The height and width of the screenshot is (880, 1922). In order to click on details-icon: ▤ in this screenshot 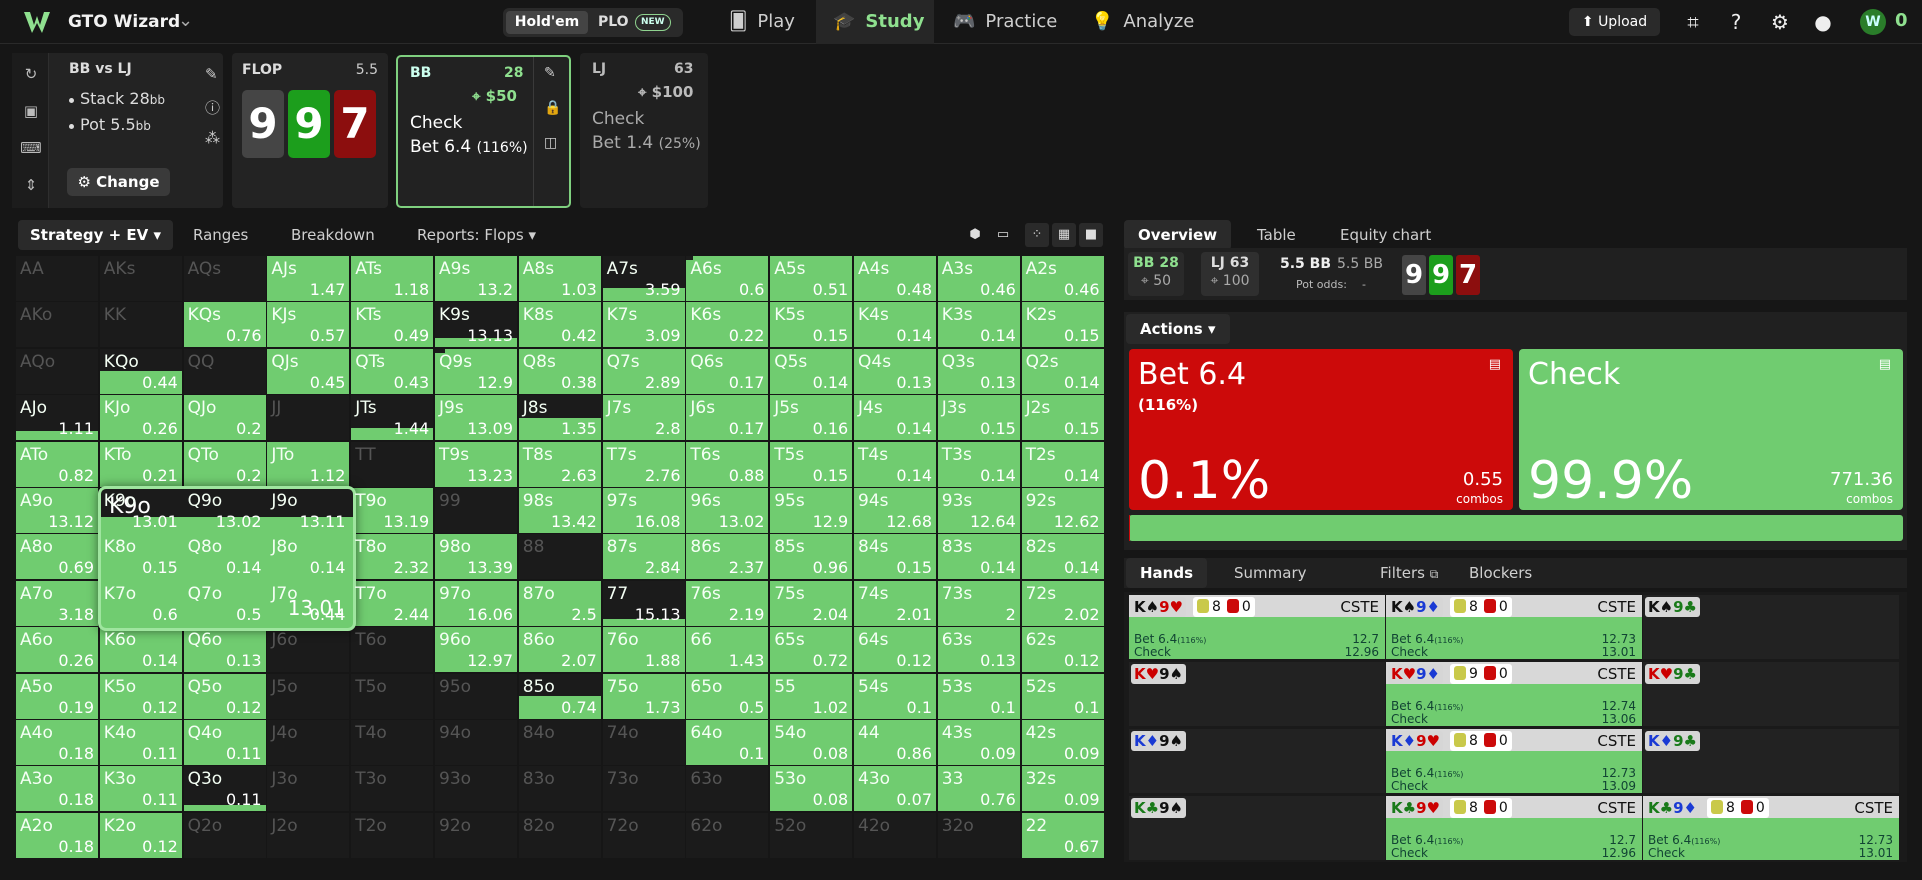, I will do `click(1495, 364)`.